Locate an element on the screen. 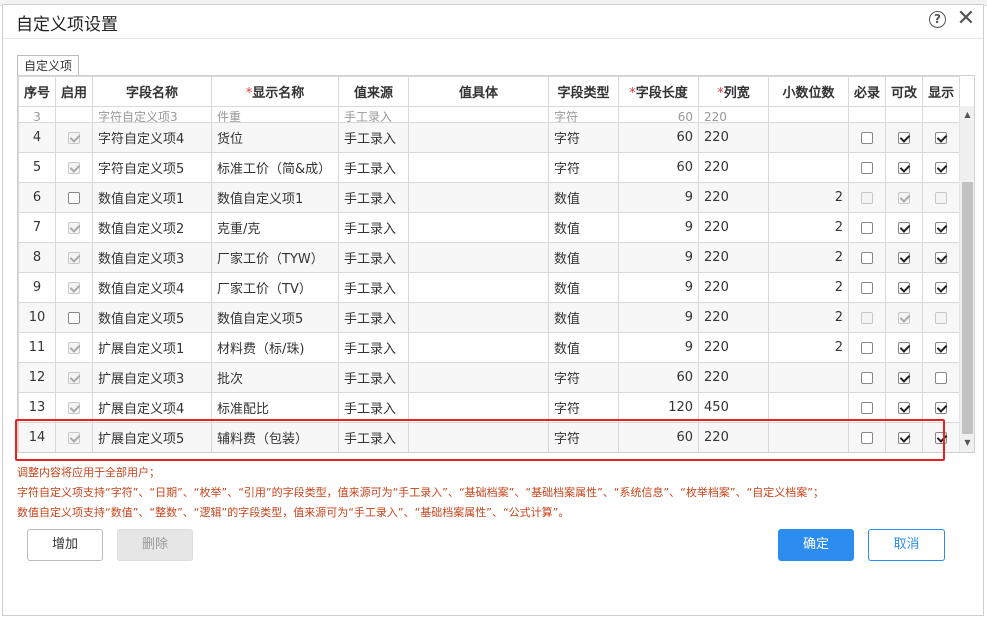 The image size is (987, 619). table-row: 4 字符自定义项4 货位 手工录入 字符 60 220 is located at coordinates (489, 137).